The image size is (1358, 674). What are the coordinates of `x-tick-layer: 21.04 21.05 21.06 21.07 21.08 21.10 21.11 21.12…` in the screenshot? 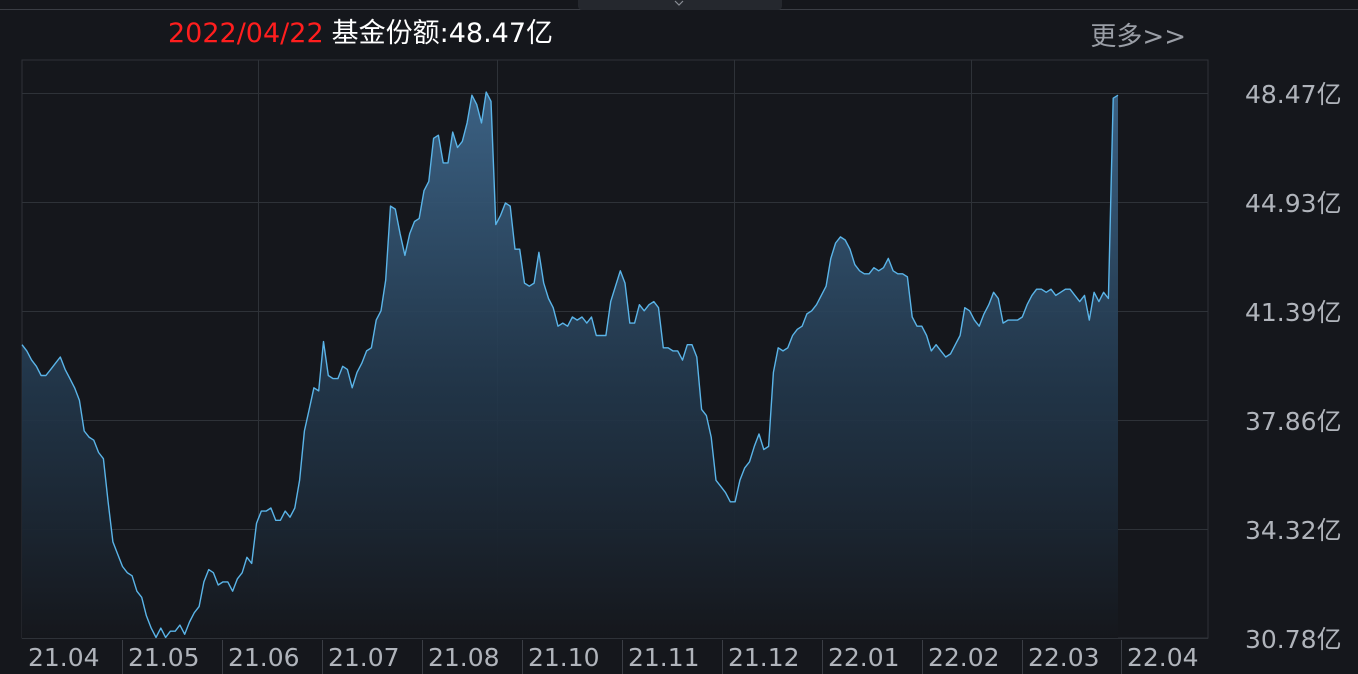 It's located at (613, 657).